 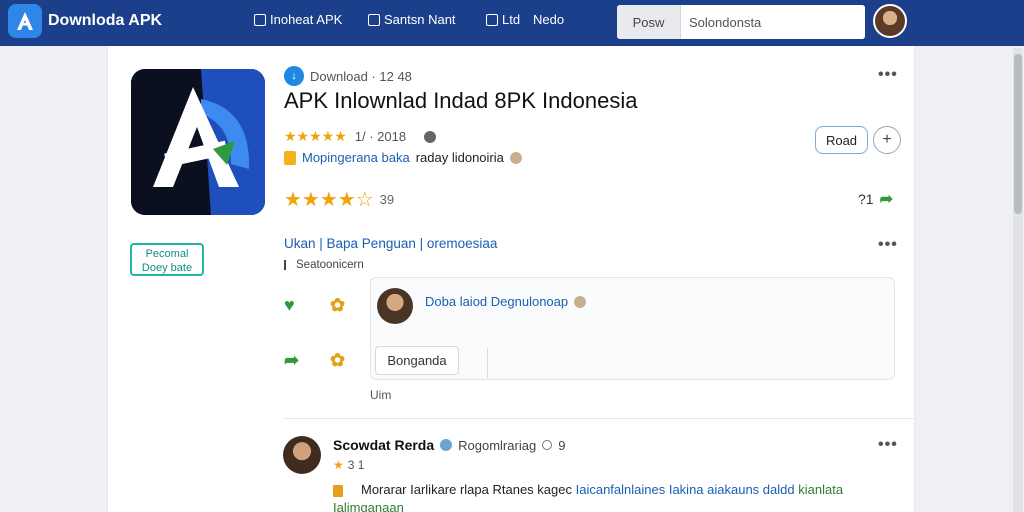 I want to click on brand: Downloda APK, so click(x=85, y=21).